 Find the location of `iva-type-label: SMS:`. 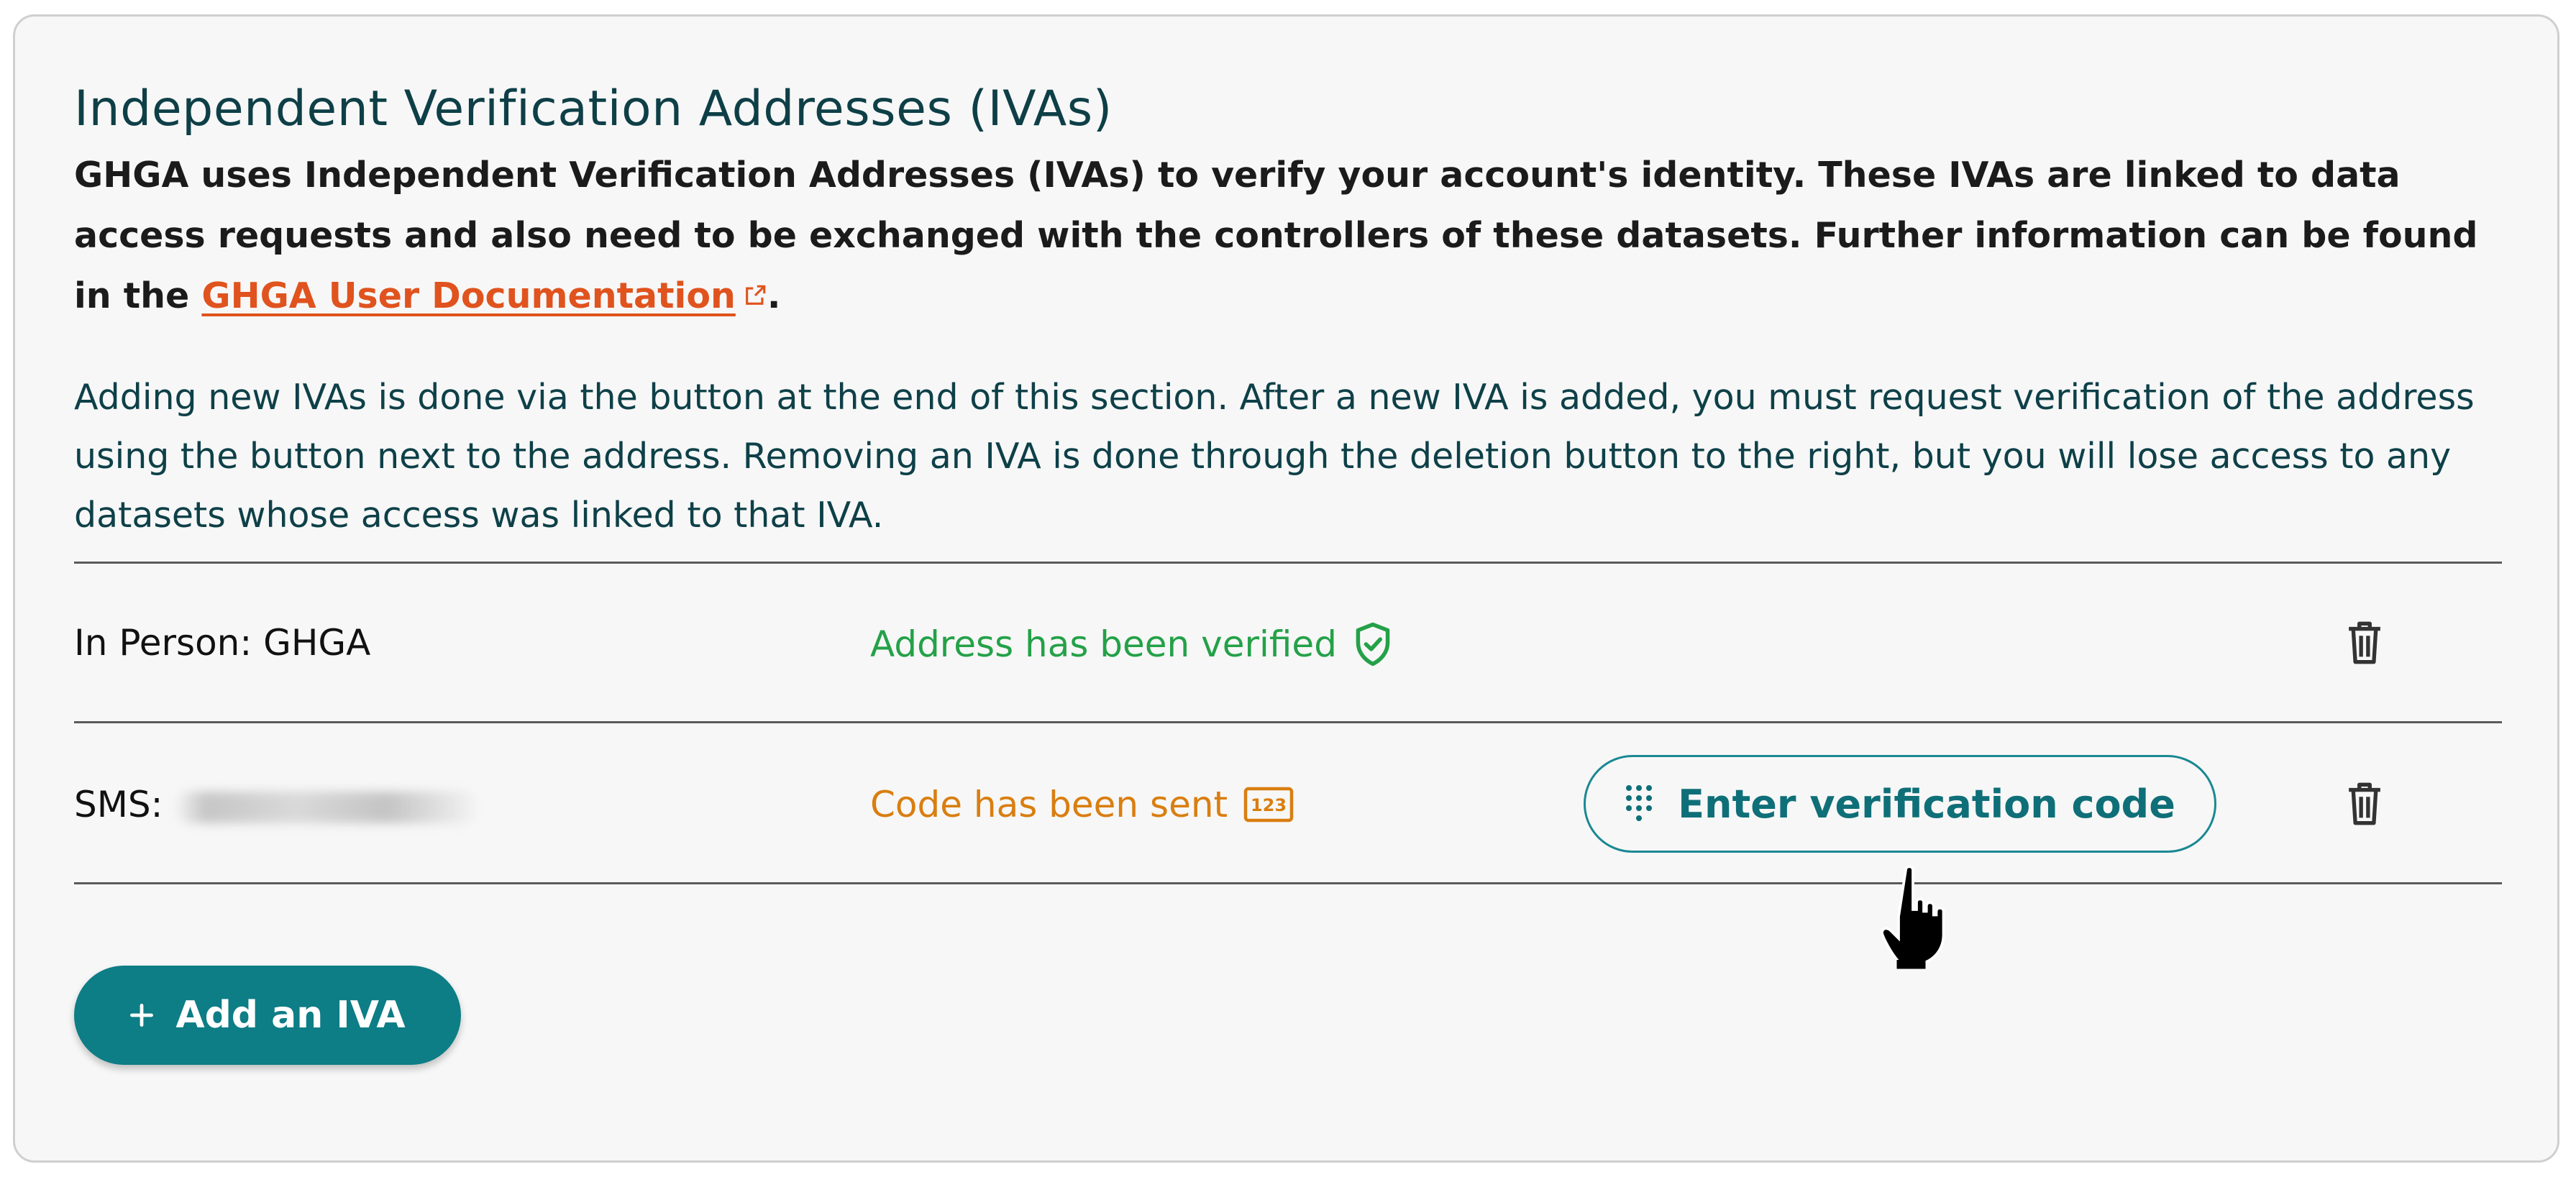

iva-type-label: SMS: is located at coordinates (118, 804).